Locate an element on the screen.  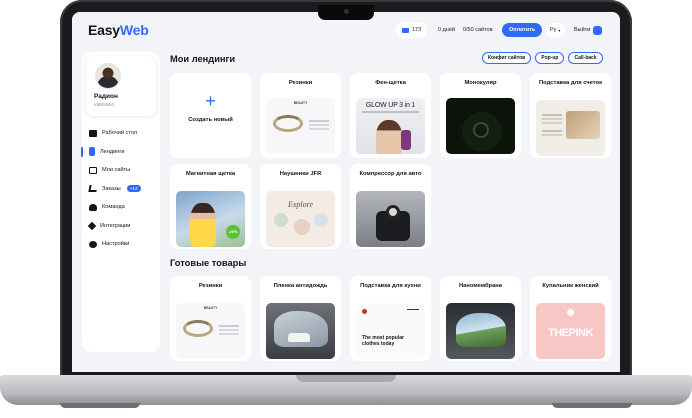
hairbrush-image is located at coordinates (406, 140).